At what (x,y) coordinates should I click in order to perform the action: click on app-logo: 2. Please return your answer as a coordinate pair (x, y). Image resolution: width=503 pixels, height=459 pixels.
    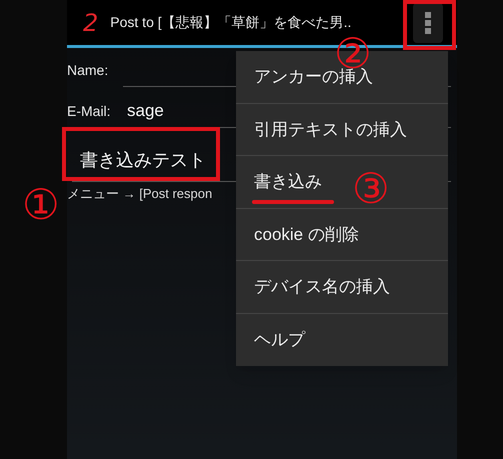
    Looking at the image, I should click on (90, 22).